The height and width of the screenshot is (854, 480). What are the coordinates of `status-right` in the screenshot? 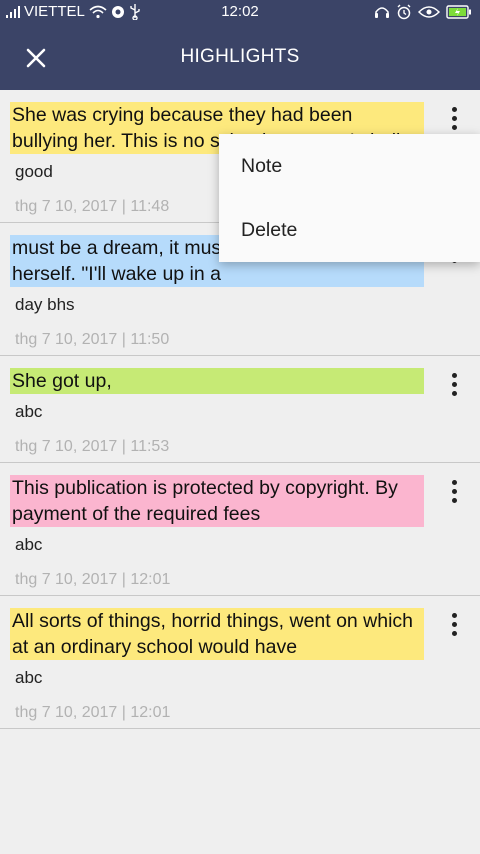 It's located at (423, 12).